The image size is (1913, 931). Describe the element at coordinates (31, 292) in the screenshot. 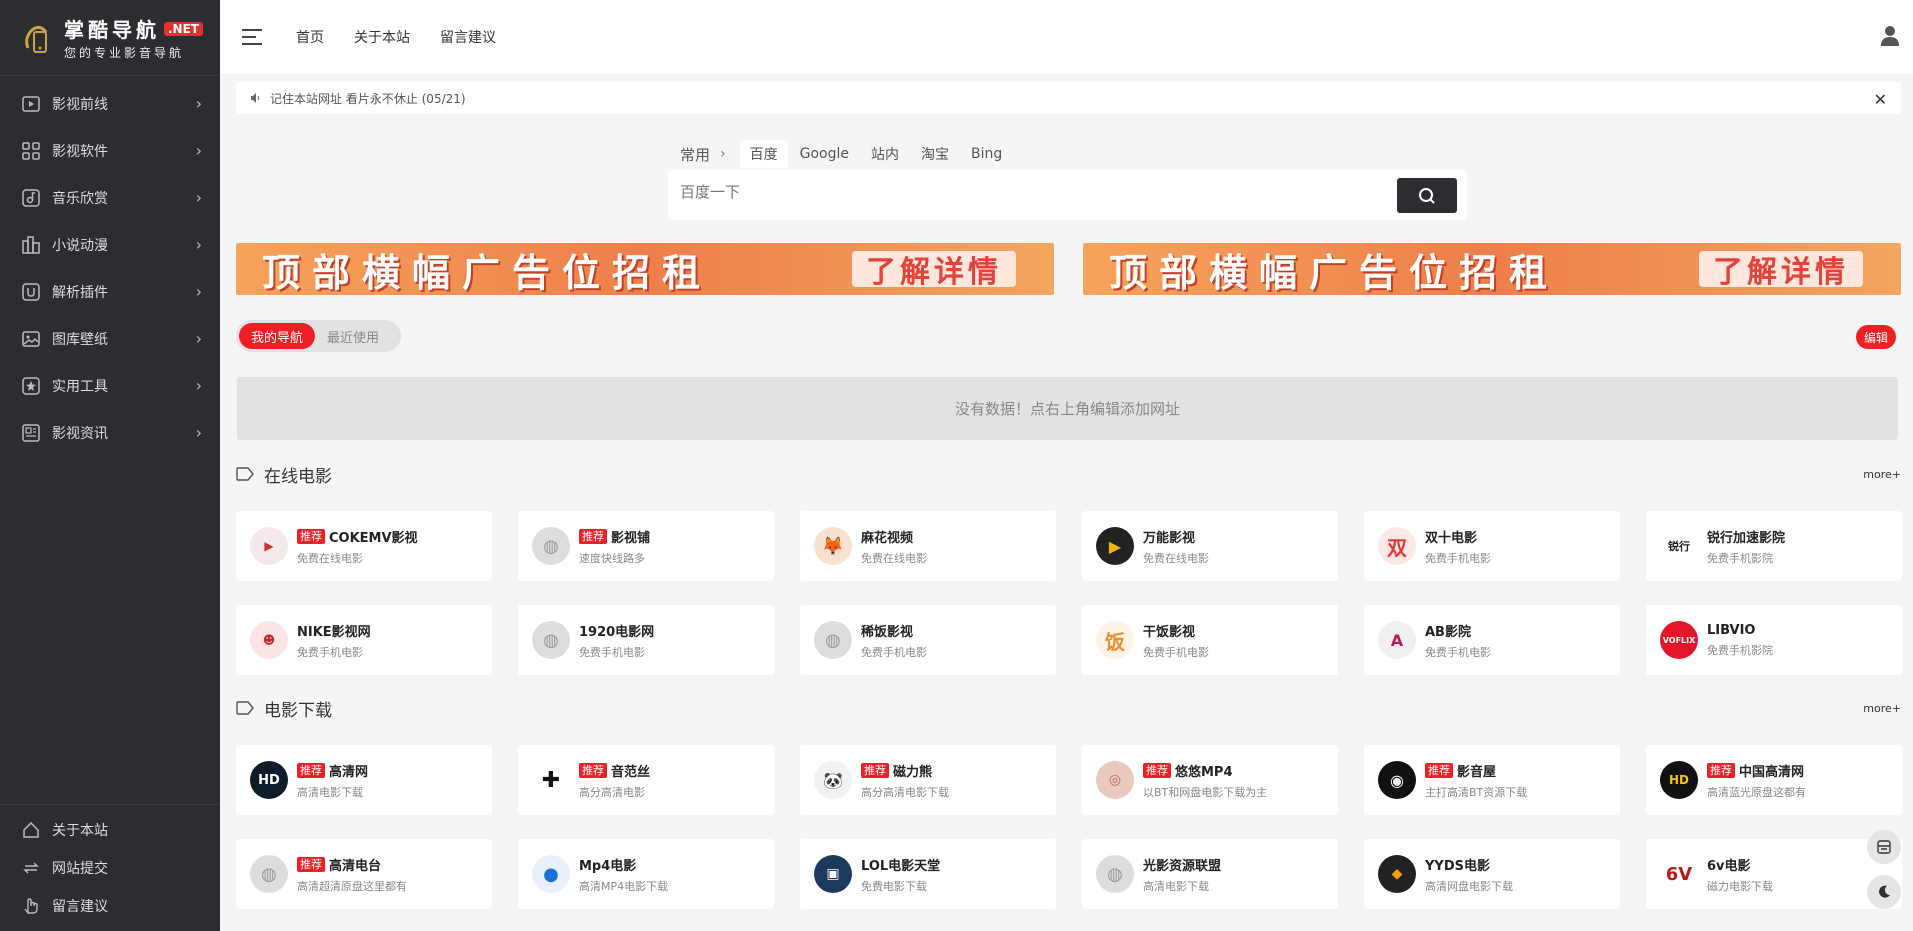

I see `plugin-icon` at that location.